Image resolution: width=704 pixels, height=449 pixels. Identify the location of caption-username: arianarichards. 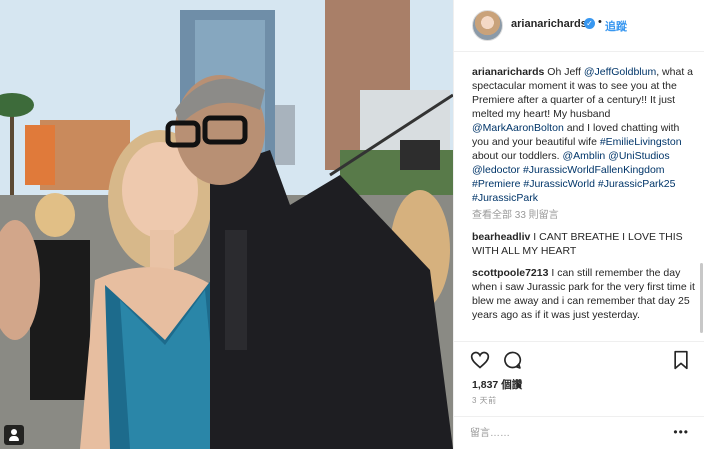
(508, 72).